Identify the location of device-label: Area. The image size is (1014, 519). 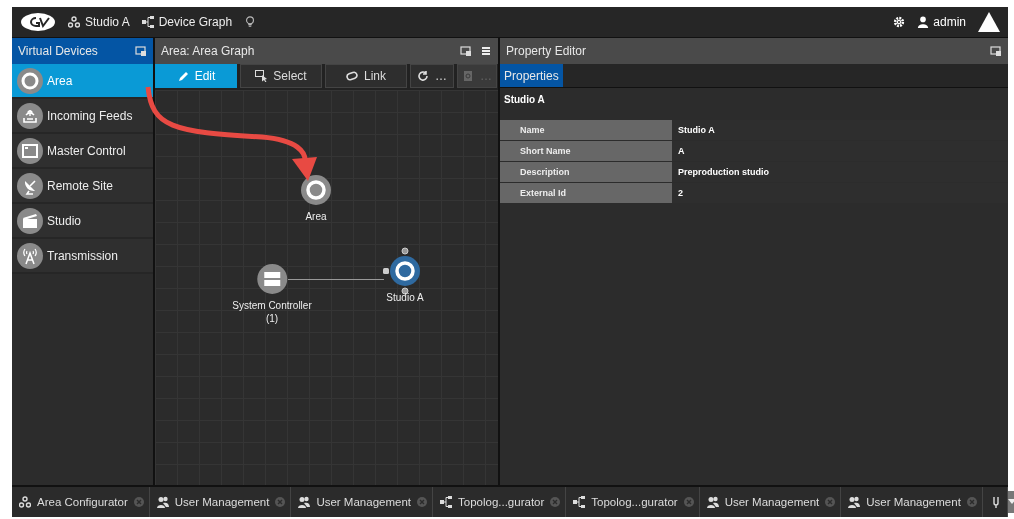
(60, 80).